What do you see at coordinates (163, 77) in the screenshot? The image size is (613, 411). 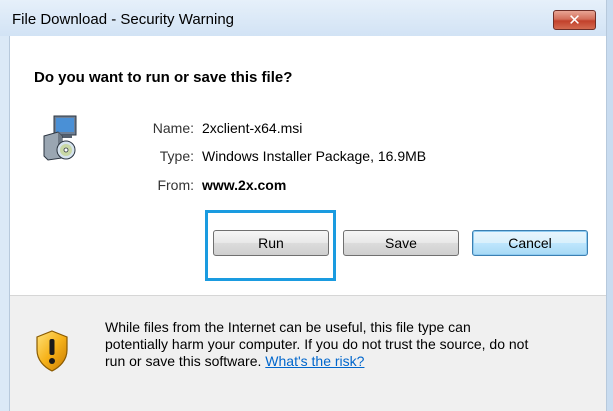 I see `dialog-heading: Do you want to run or save this file?` at bounding box center [163, 77].